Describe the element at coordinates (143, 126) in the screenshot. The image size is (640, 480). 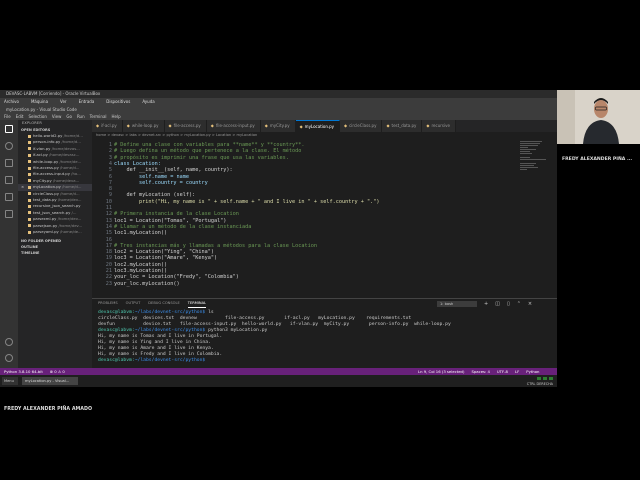
I see `editor-tab: ◆ while-loop.py` at that location.